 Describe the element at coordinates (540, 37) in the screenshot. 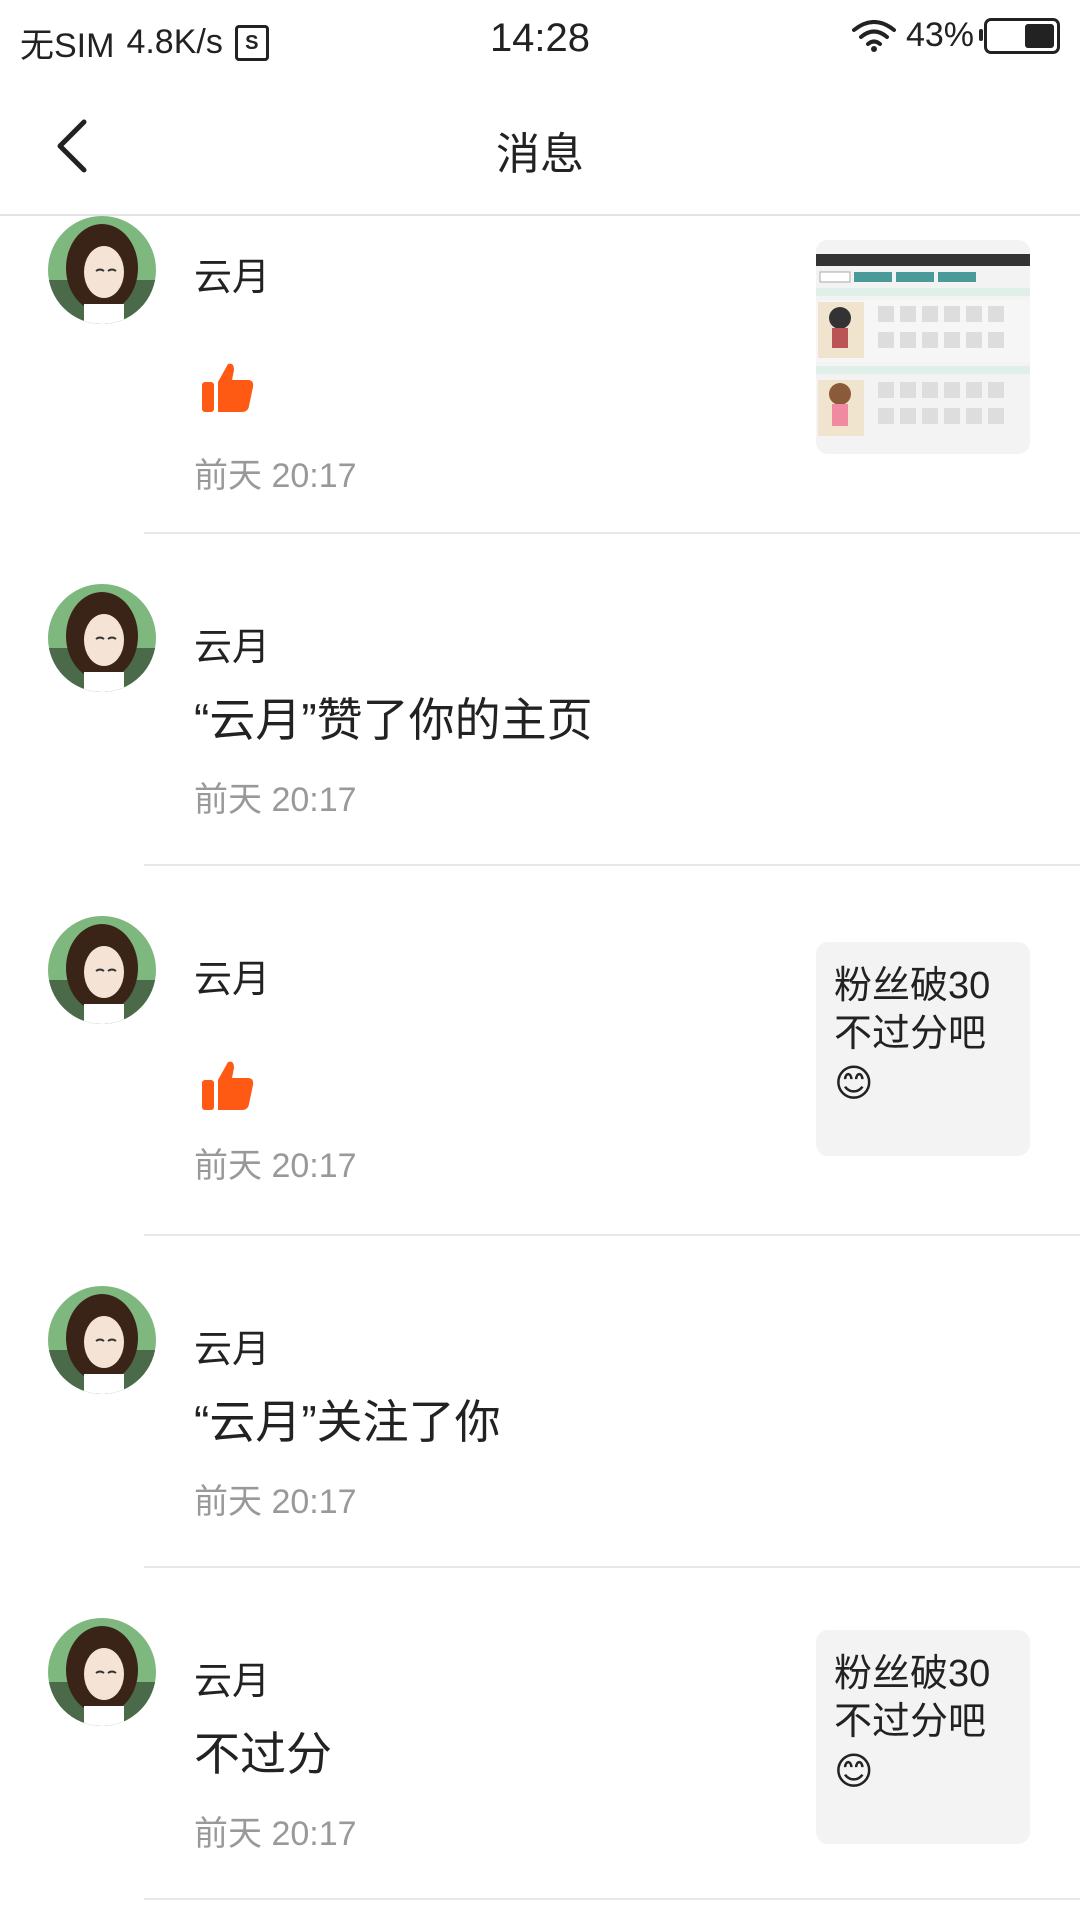

I see `status-bar: 无SIM 4.8K/s S 14:28 43%` at that location.